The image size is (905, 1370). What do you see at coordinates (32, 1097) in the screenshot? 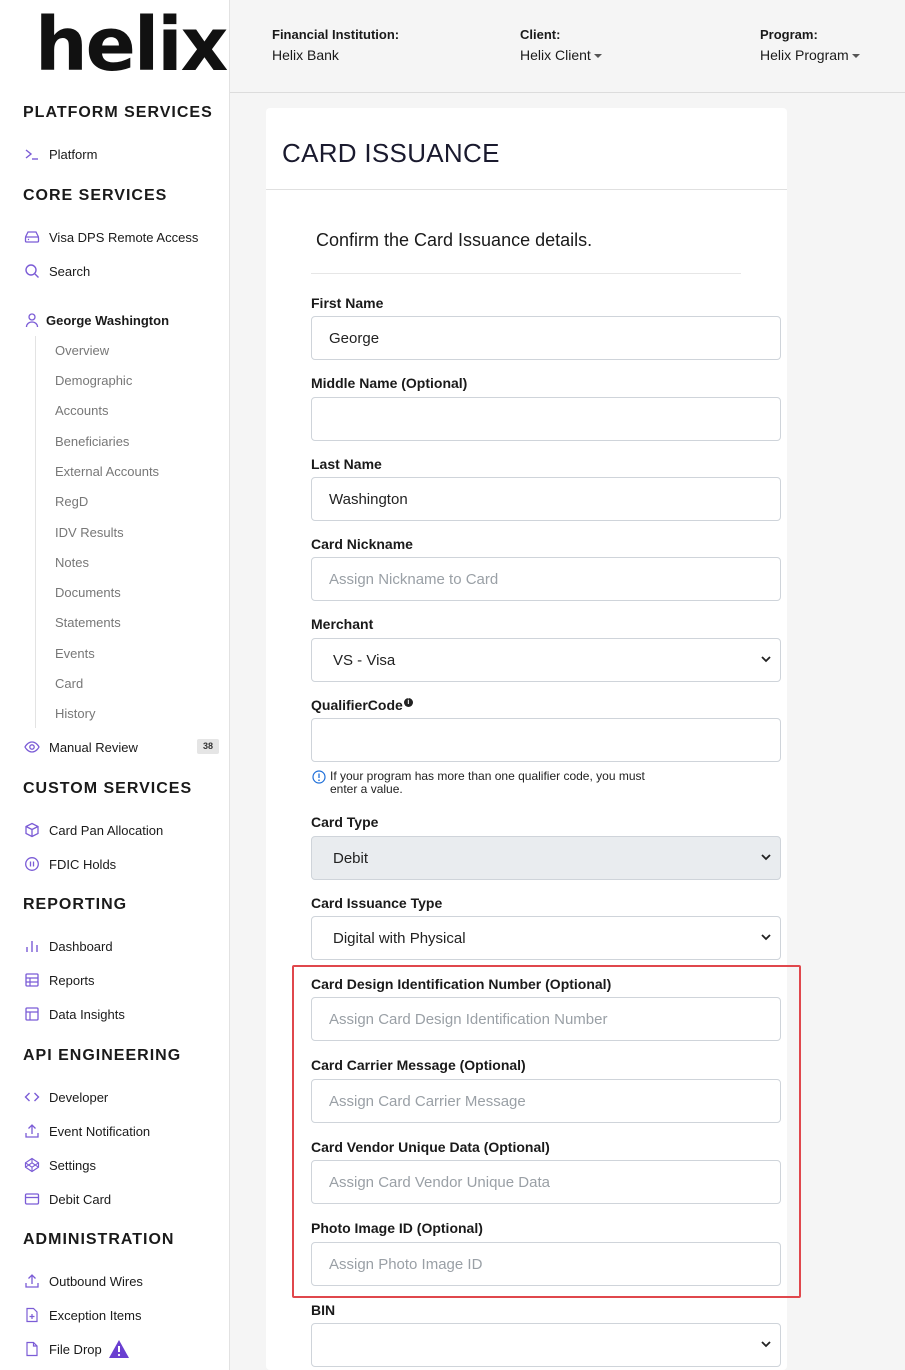
I see `code-icon` at bounding box center [32, 1097].